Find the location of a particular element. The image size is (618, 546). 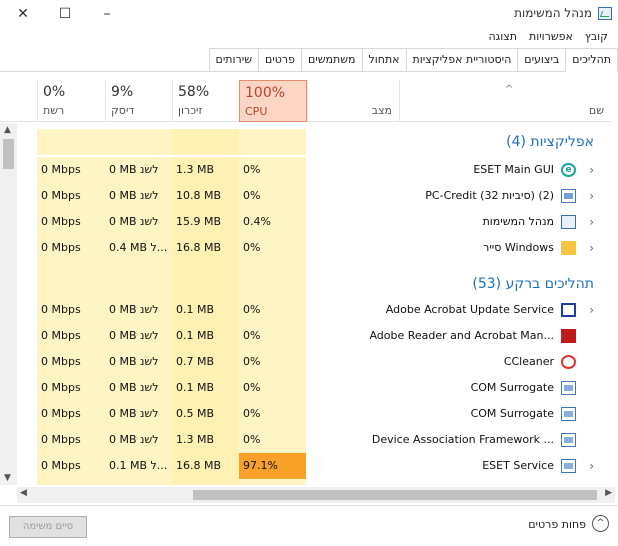

process-name: COM Surrogate is located at coordinates (512, 413).